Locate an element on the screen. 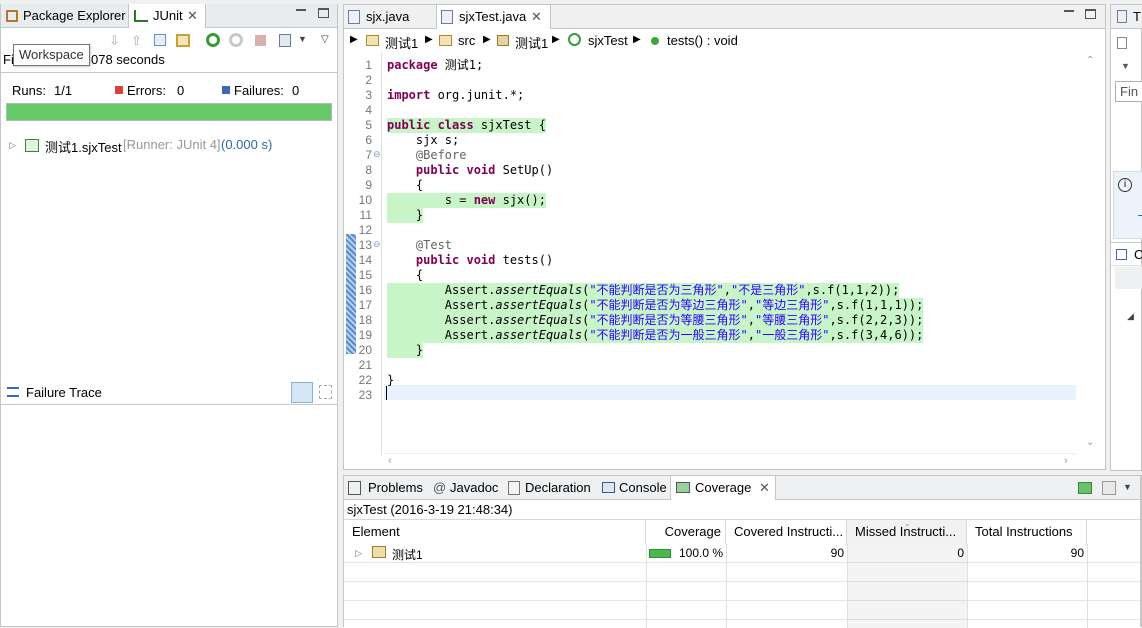 This screenshot has width=1142, height=628. code-line: { is located at coordinates (405, 275).